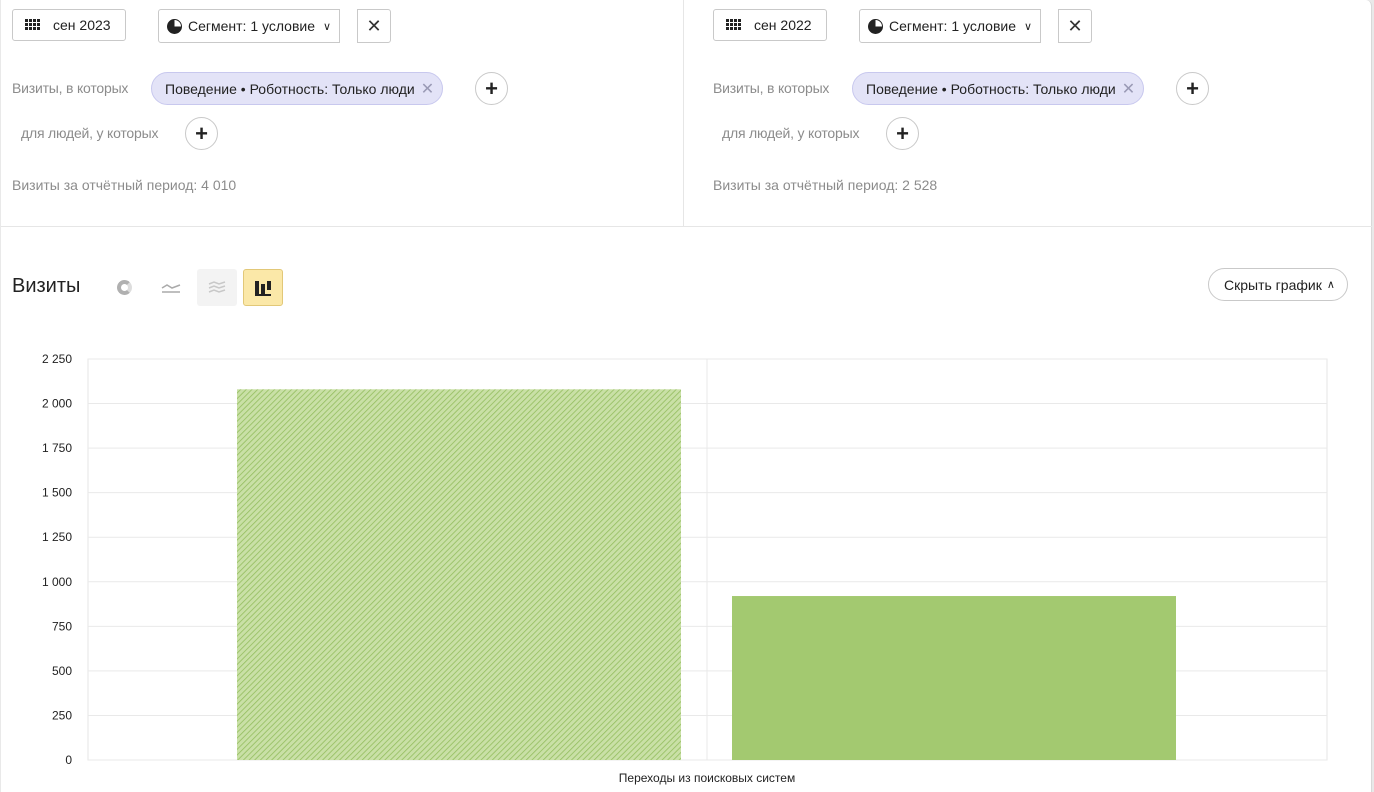 The height and width of the screenshot is (792, 1374). I want to click on period-picker-button: сен 2023, so click(69, 25).